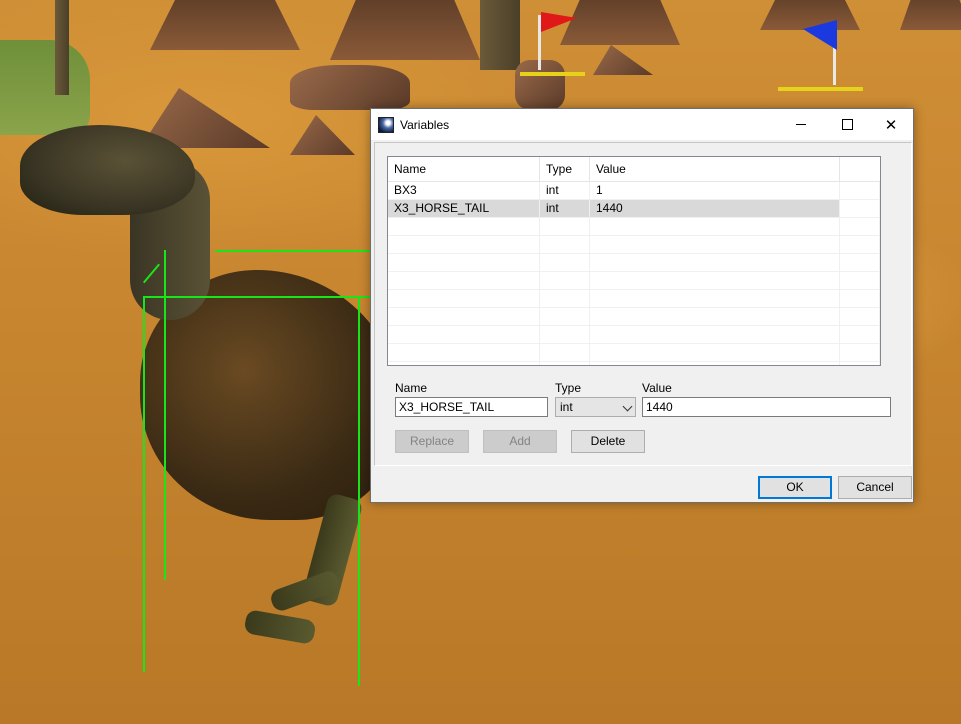 The image size is (961, 724). I want to click on column-header-filler, so click(860, 169).